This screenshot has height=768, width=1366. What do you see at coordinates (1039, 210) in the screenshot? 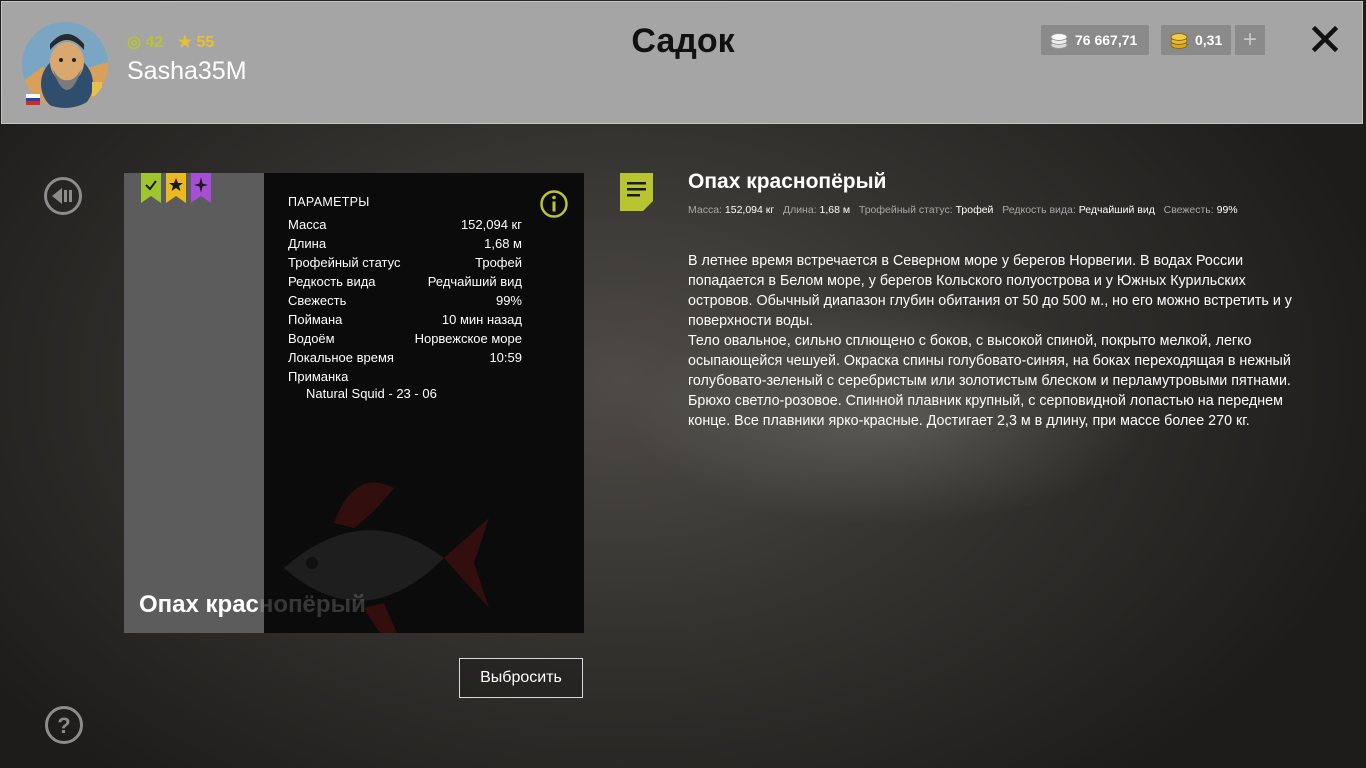
I see `summary-label: Редкость вида:` at bounding box center [1039, 210].